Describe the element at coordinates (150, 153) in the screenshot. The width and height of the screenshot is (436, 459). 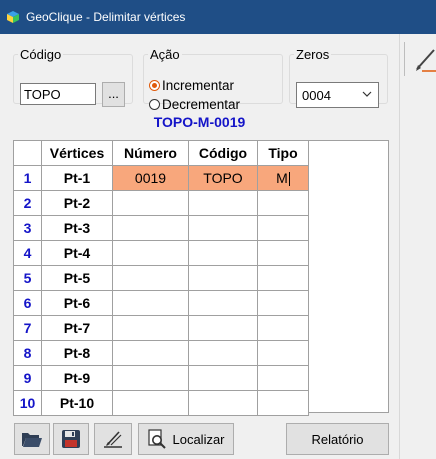
I see `col-header-numero: Número` at that location.